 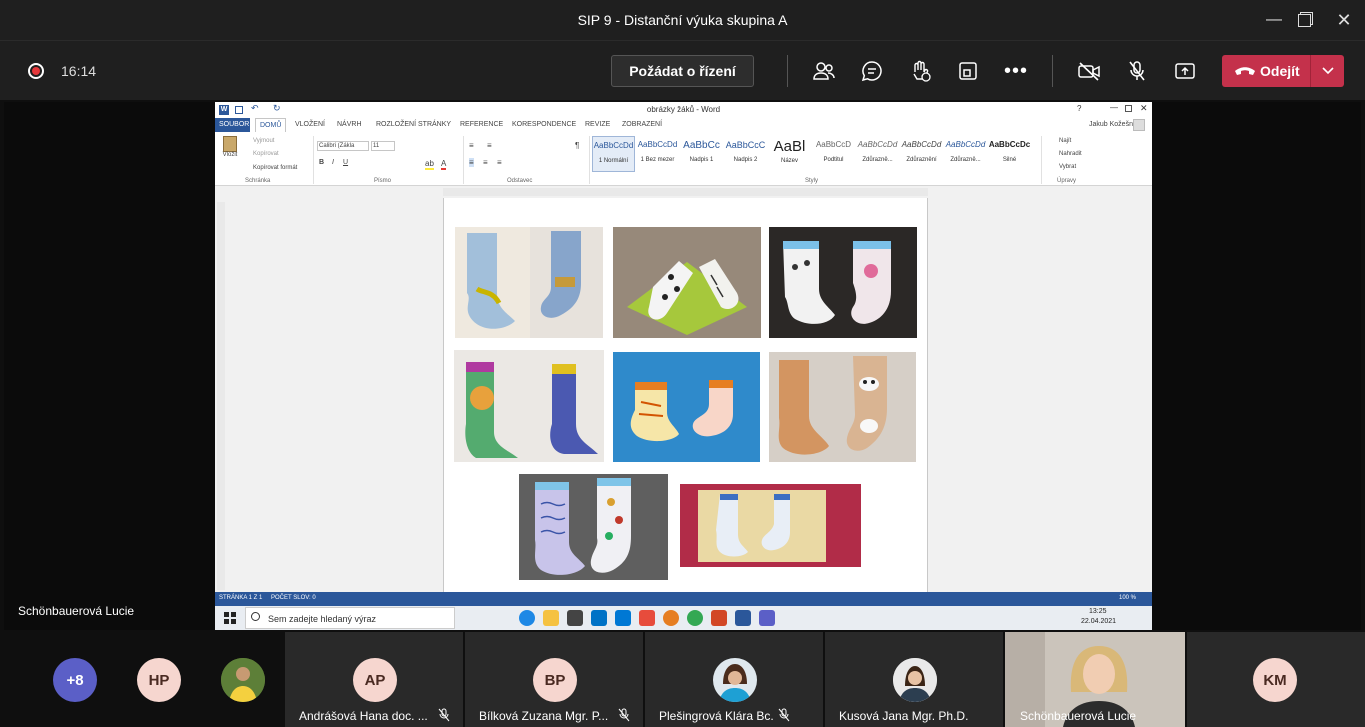 What do you see at coordinates (343, 146) in the screenshot?
I see `font-name-select: Calibri (Zákla` at bounding box center [343, 146].